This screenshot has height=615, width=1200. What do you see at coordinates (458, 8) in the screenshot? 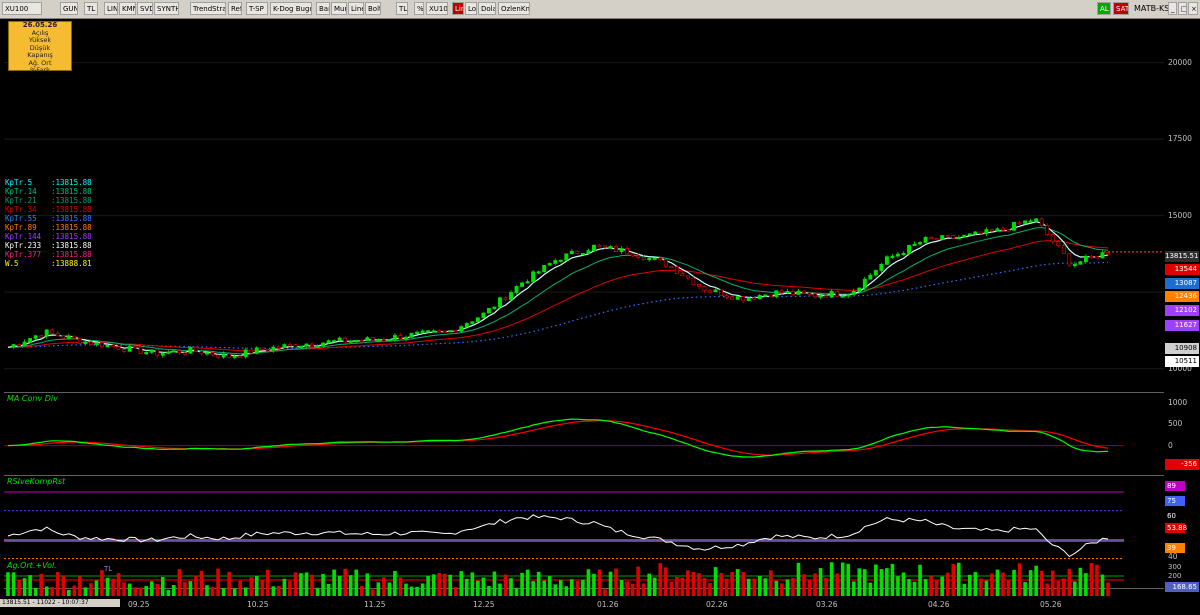
I see `lin-scale-button: Lin` at bounding box center [458, 8].